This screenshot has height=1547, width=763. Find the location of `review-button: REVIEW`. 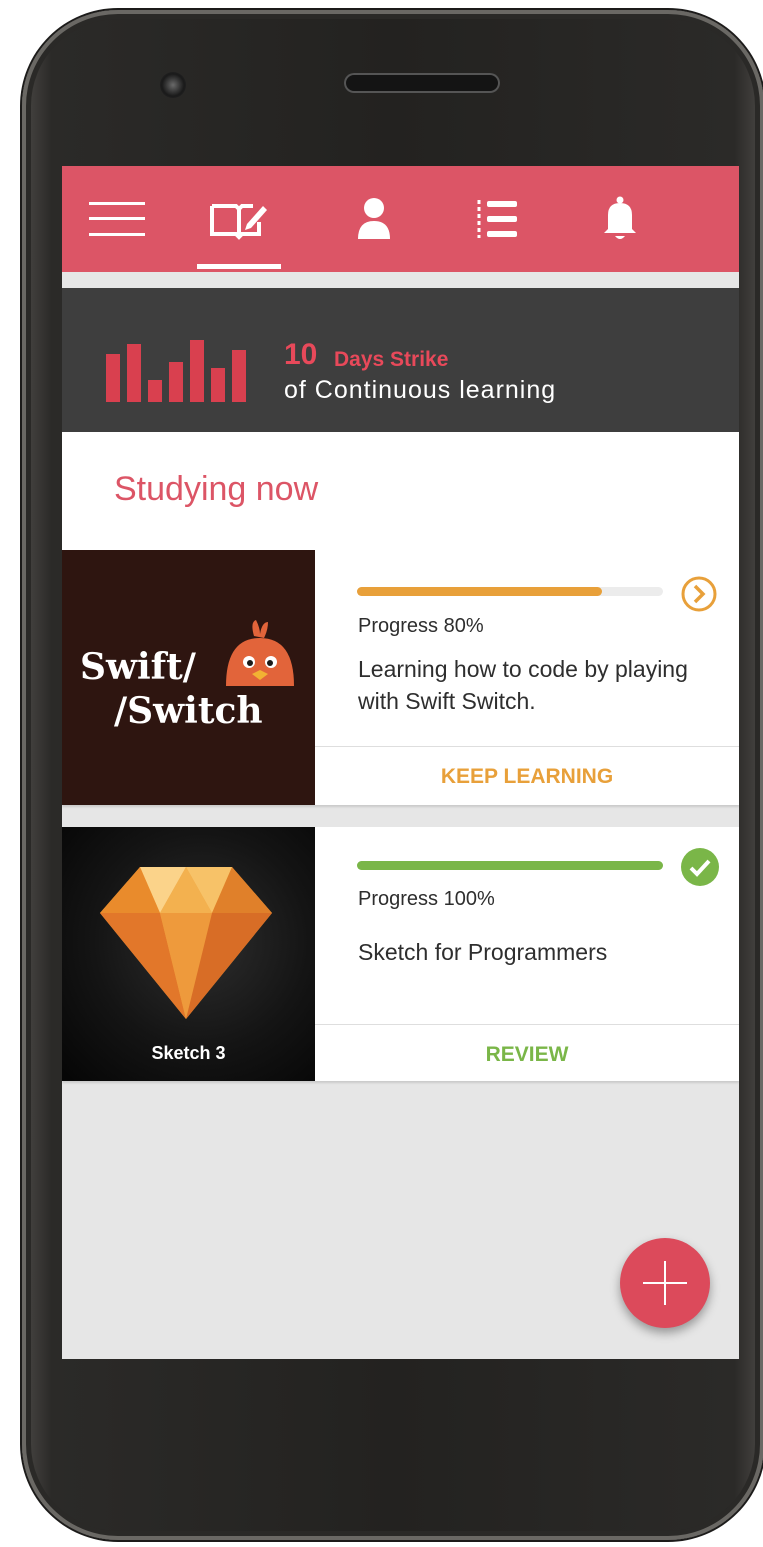

review-button: REVIEW is located at coordinates (527, 1055).